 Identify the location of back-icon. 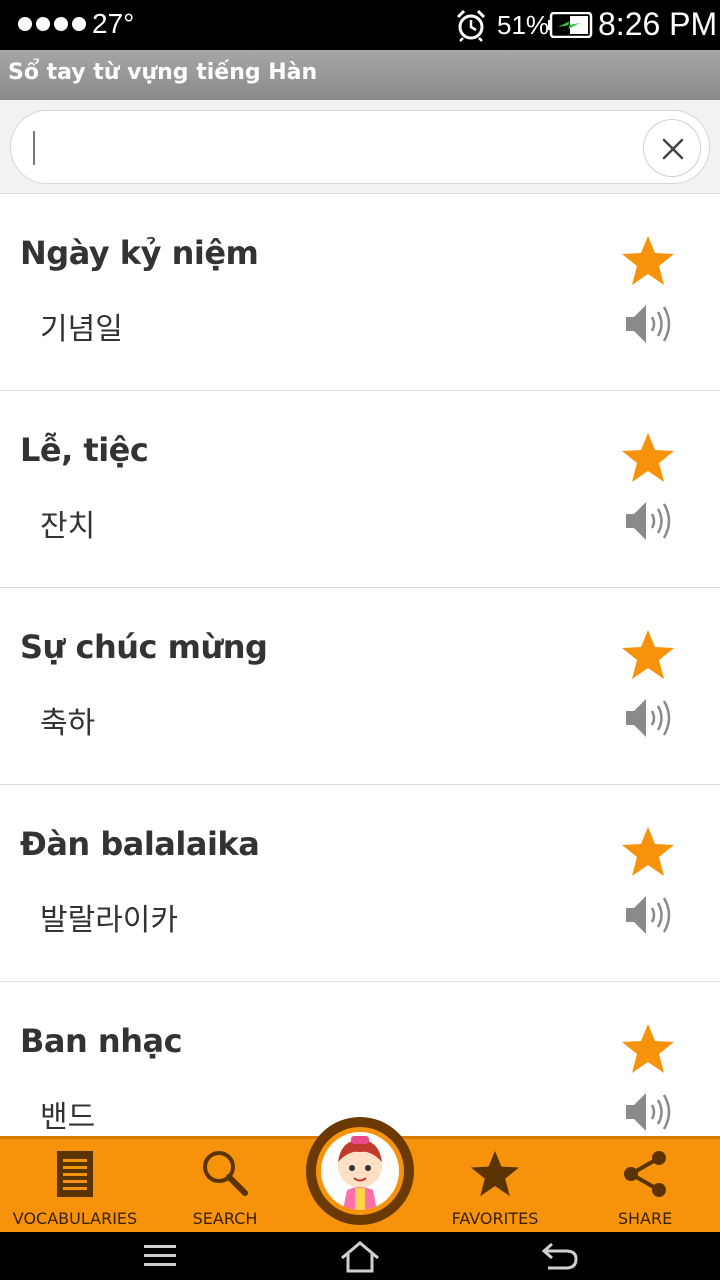
(560, 1256).